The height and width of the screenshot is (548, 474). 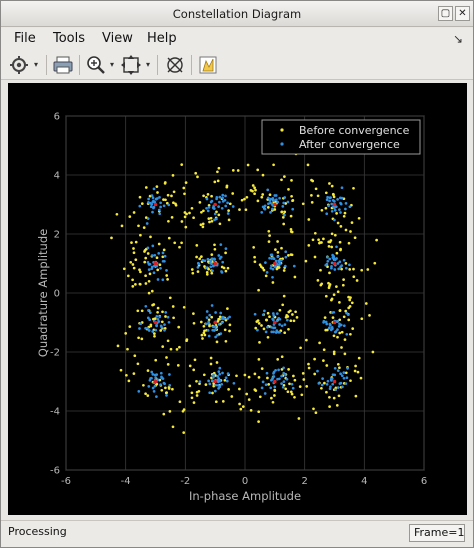 What do you see at coordinates (55, 412) in the screenshot?
I see `y-tick-label: -4` at bounding box center [55, 412].